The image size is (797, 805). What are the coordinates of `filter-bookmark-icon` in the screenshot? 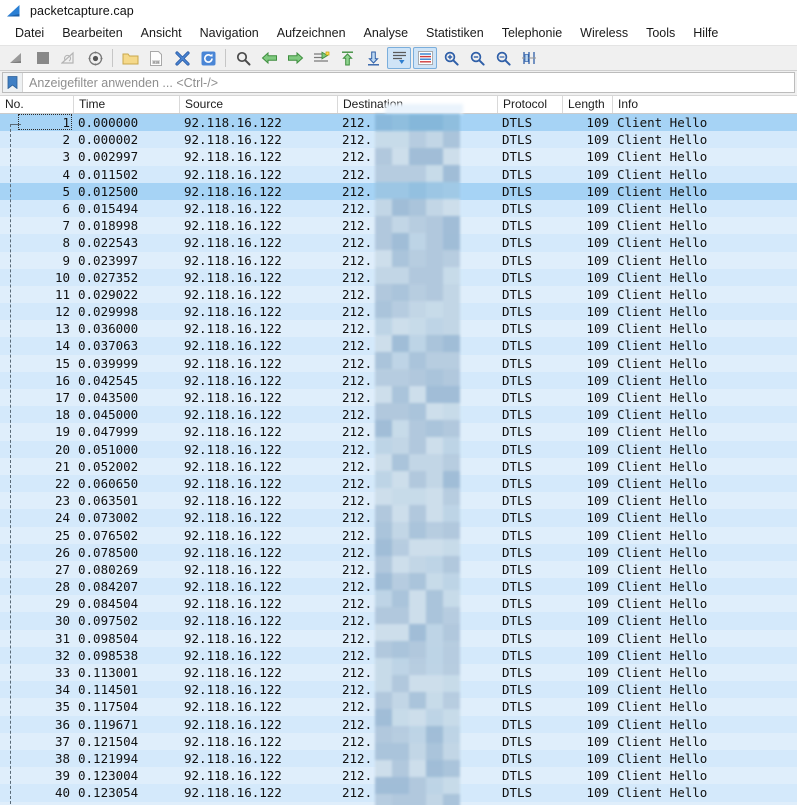 It's located at (13, 82).